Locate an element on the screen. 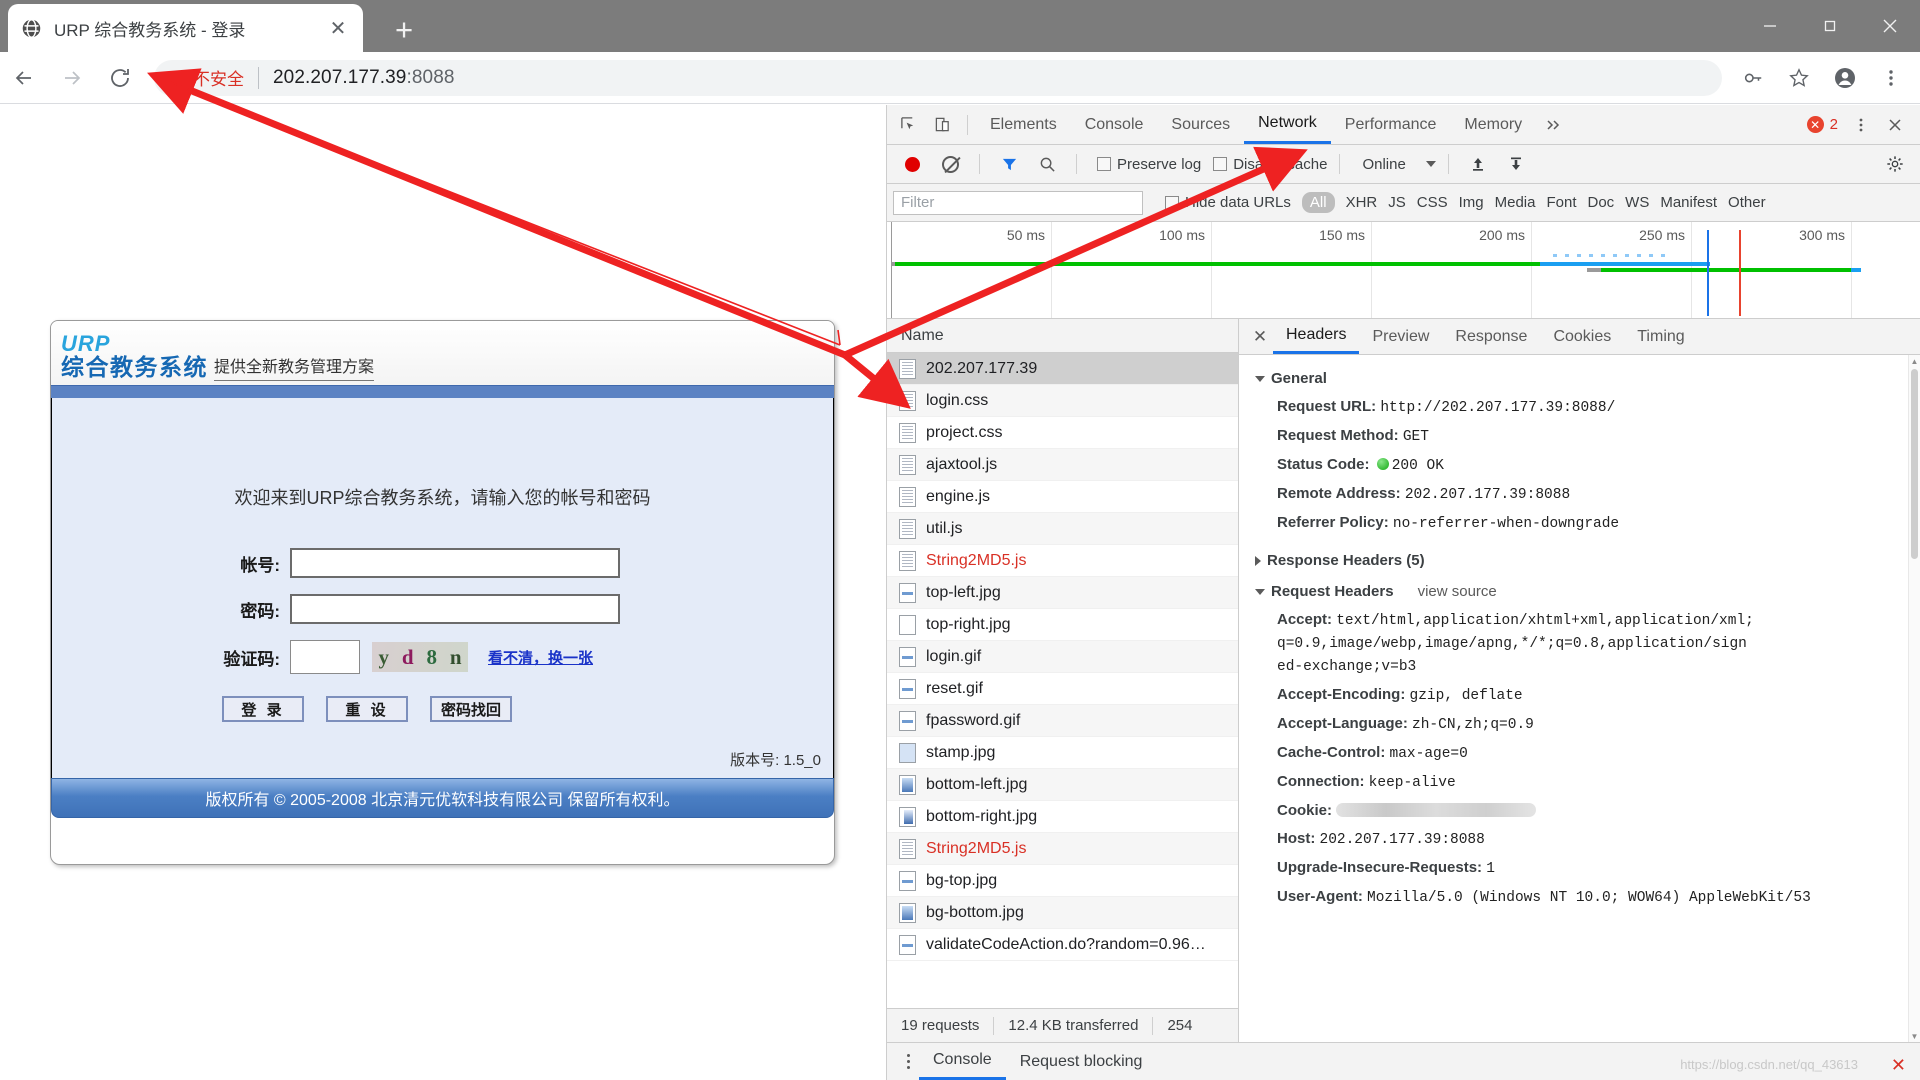  captcha-input is located at coordinates (325, 657).